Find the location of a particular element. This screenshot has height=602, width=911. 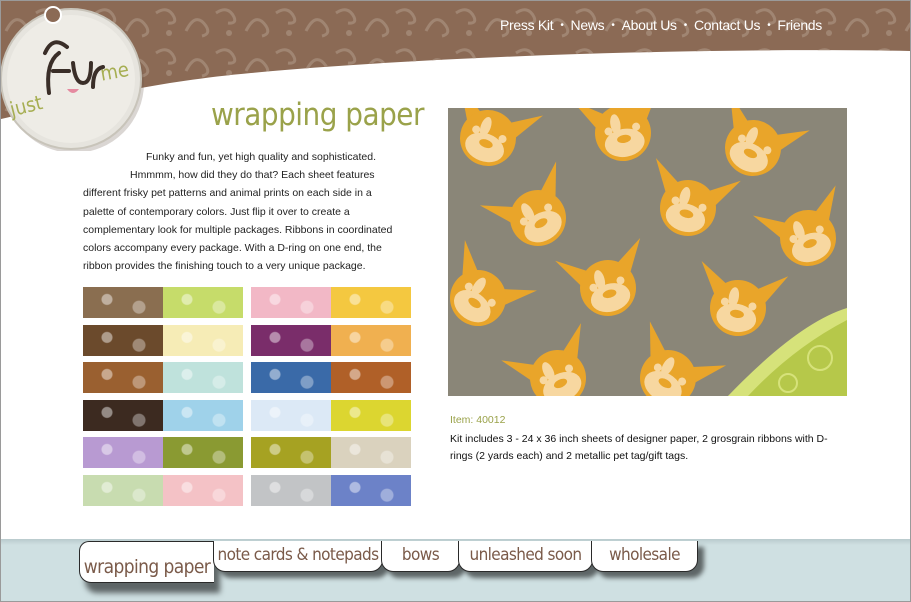

page-title: wrapping paper is located at coordinates (317, 115).